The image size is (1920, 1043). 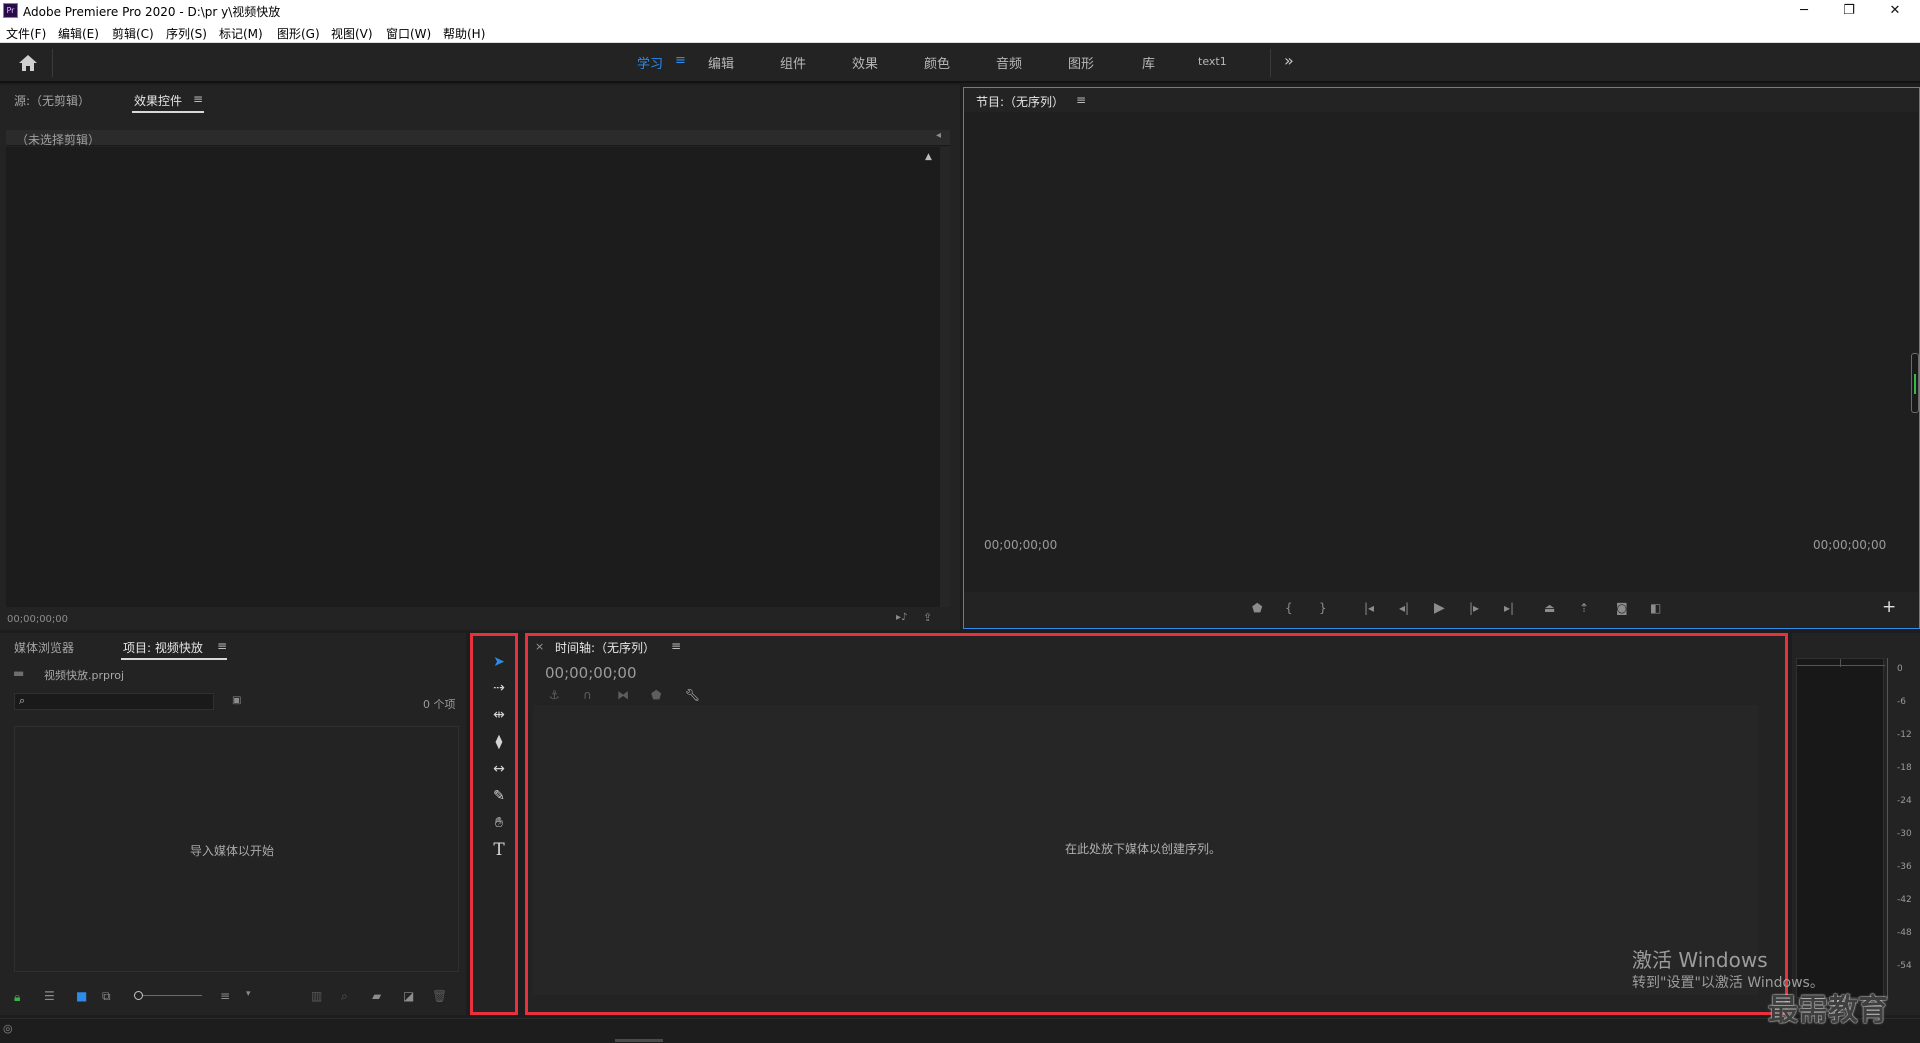 I want to click on sort-icon: ≡, so click(x=225, y=996).